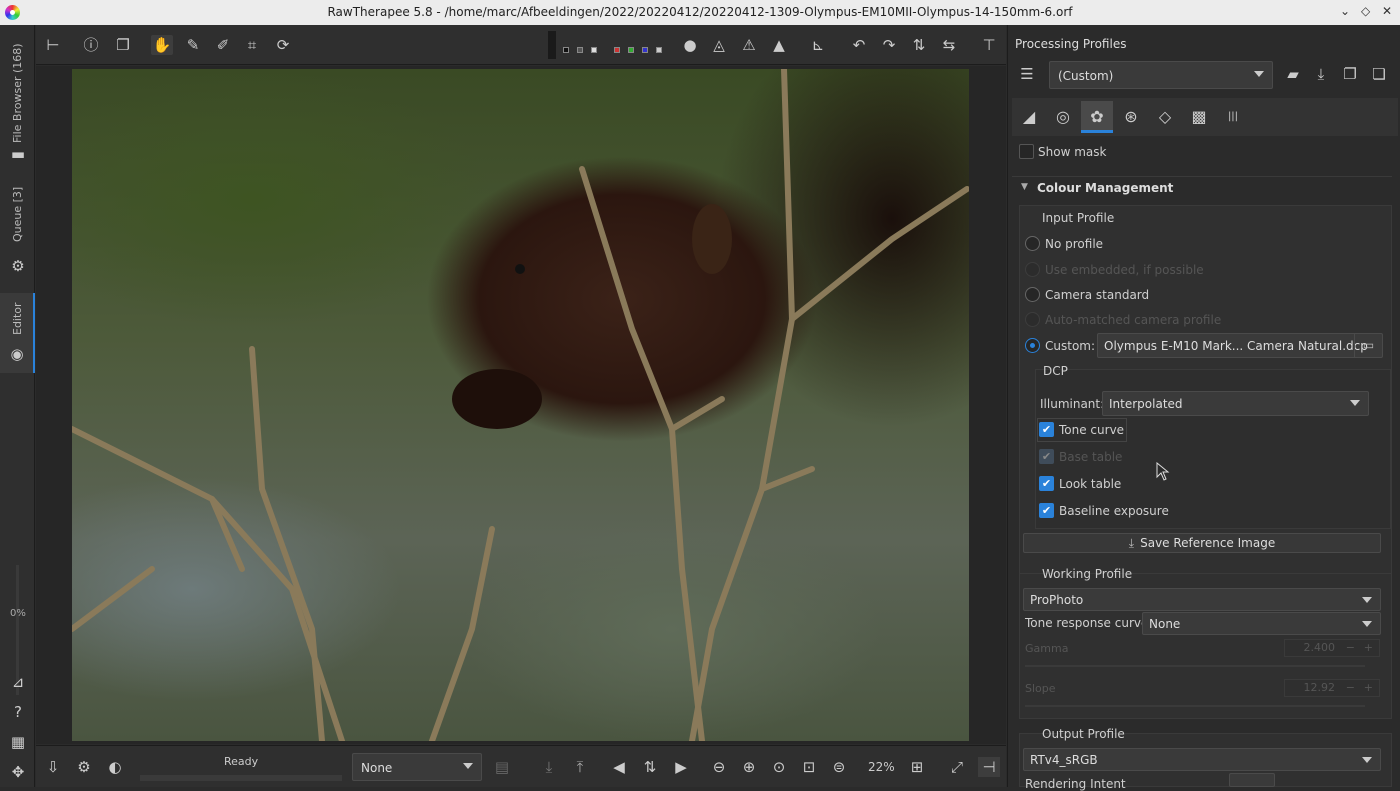  I want to click on auto-matched-radio, so click(1032, 319).